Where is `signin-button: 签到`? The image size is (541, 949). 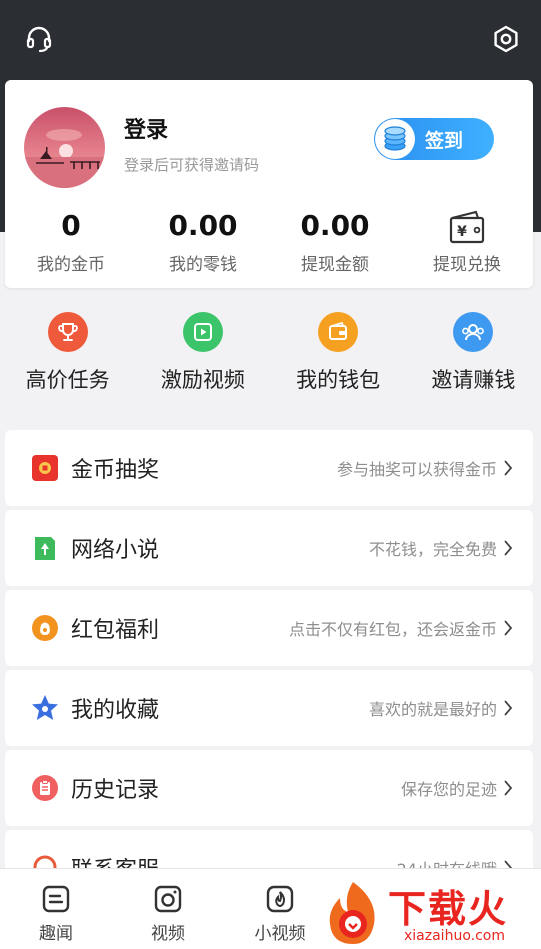 signin-button: 签到 is located at coordinates (434, 139).